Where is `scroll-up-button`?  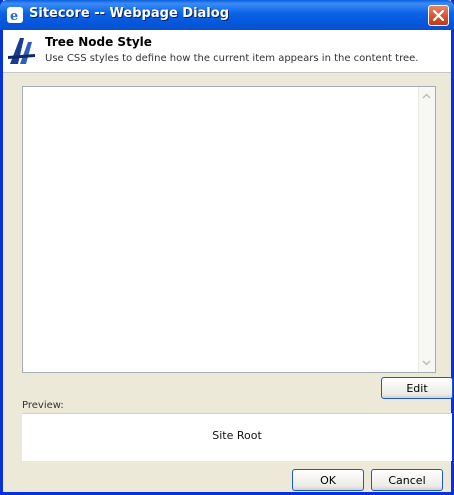 scroll-up-button is located at coordinates (426, 96).